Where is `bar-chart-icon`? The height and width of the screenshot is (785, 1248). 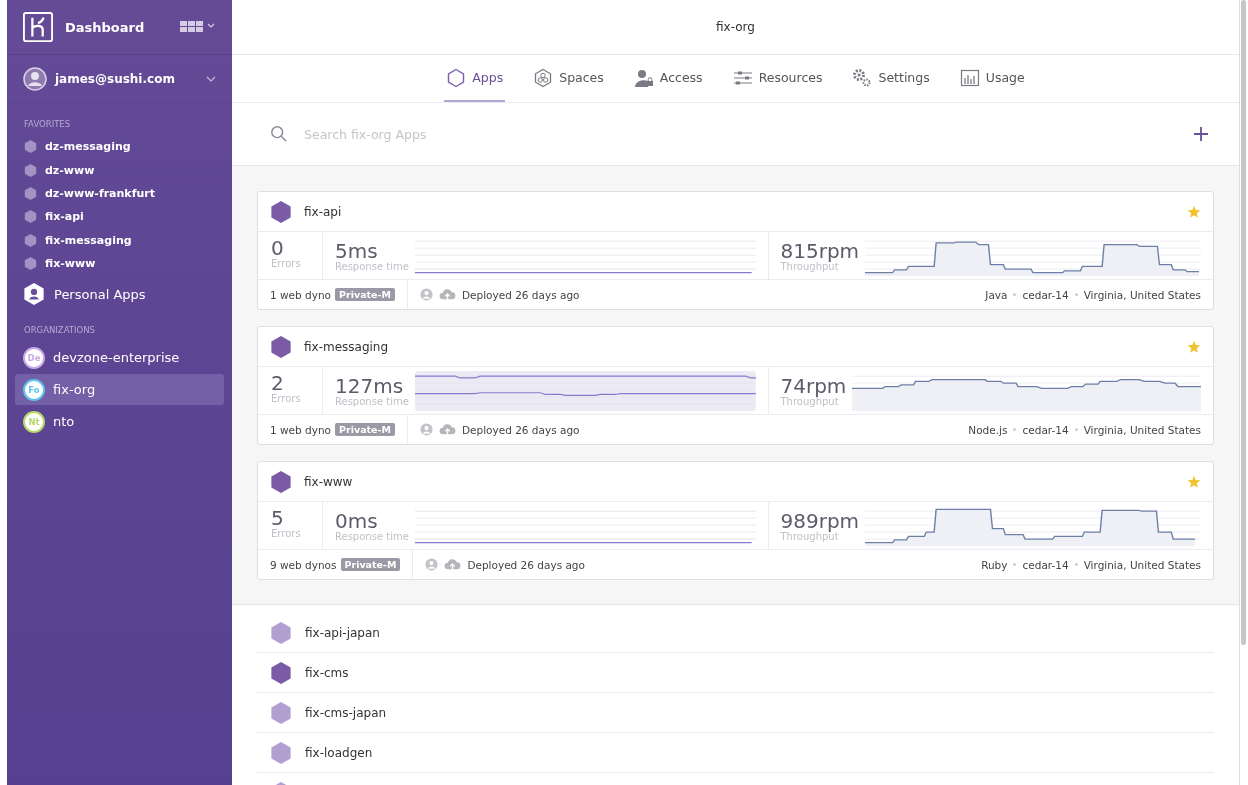 bar-chart-icon is located at coordinates (969, 77).